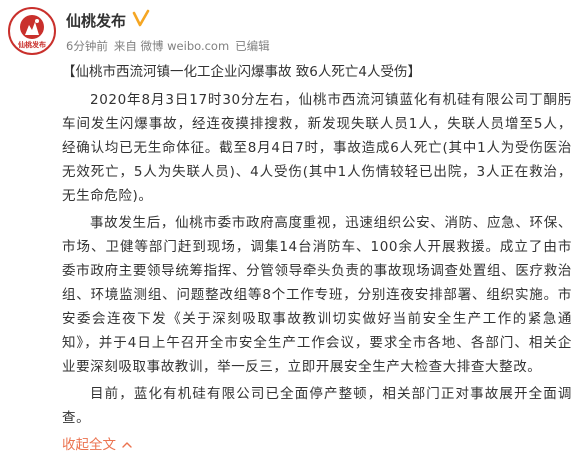 The image size is (581, 457). Describe the element at coordinates (317, 445) in the screenshot. I see `collapse-full-text-button: 收起全文` at that location.